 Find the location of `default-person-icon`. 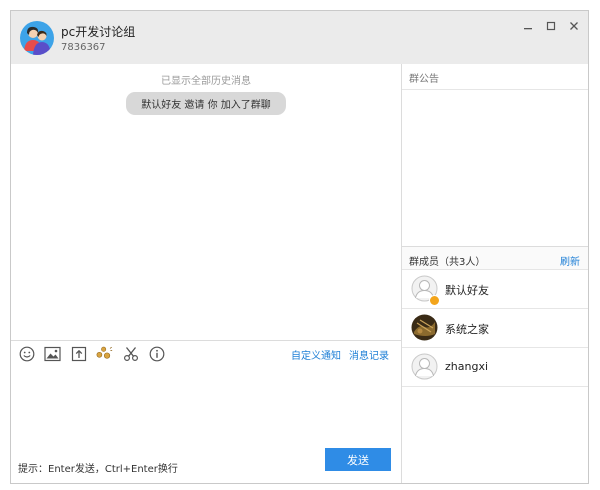

default-person-icon is located at coordinates (424, 366).